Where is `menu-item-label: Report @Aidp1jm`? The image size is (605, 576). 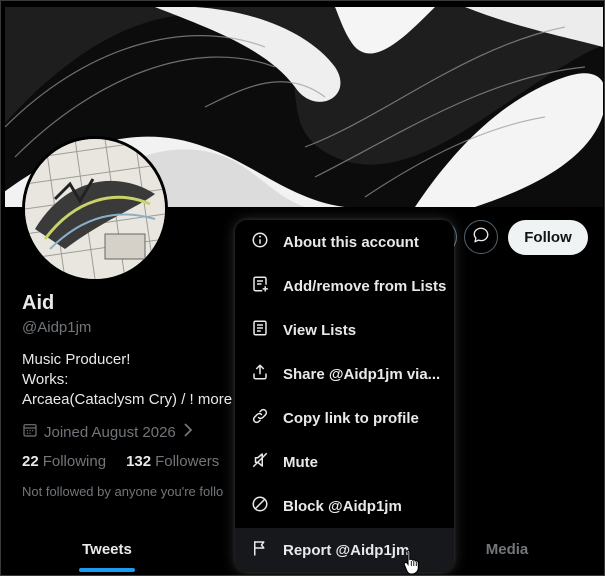 menu-item-label: Report @Aidp1jm is located at coordinates (346, 550).